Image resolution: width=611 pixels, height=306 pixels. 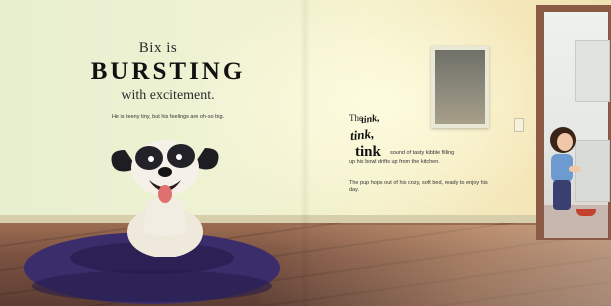 I want to click on painting-canvas, so click(x=460, y=87).